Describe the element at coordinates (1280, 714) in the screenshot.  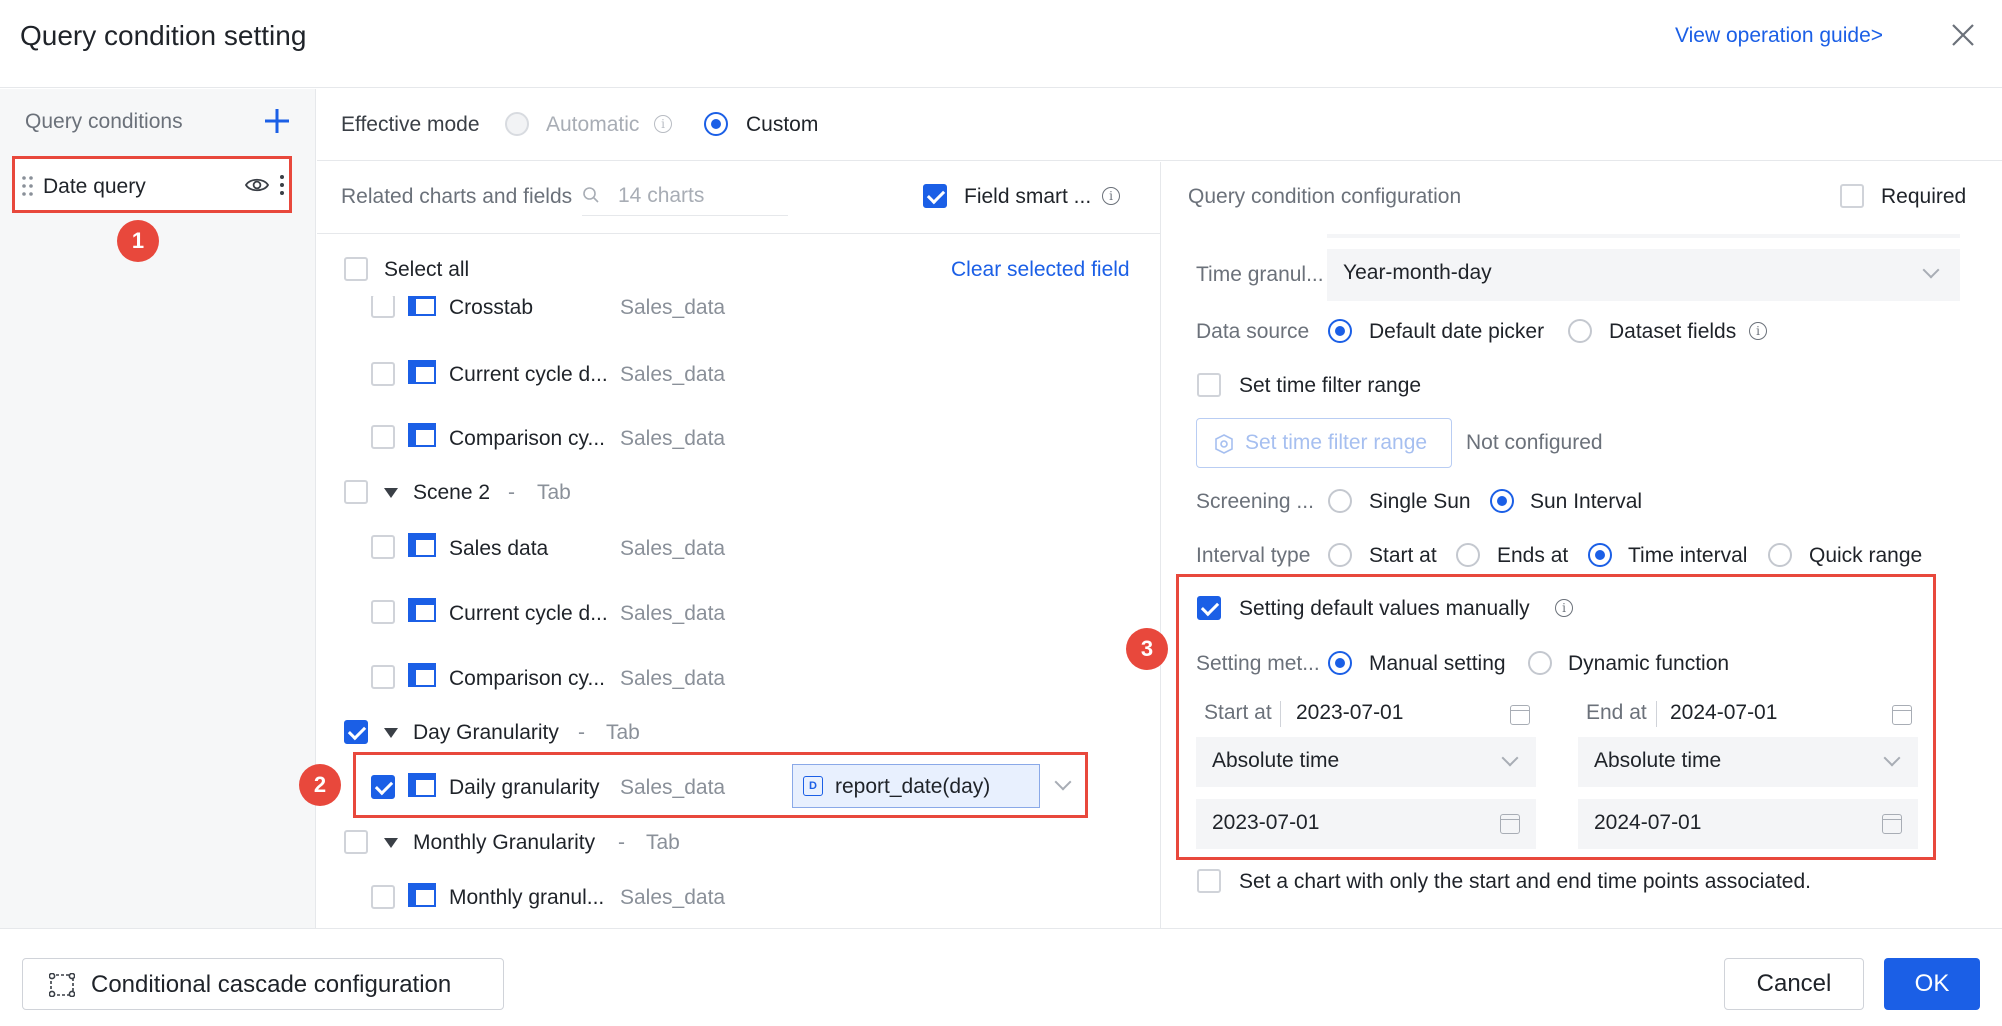
I see `input-separator` at that location.